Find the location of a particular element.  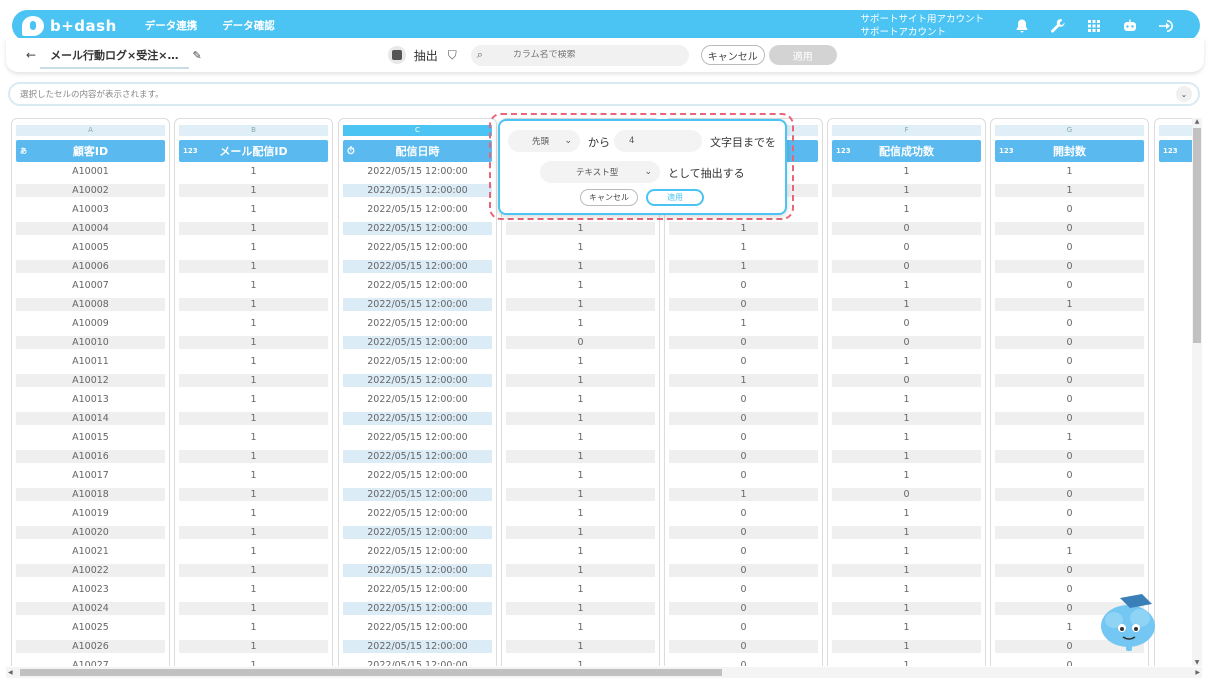

vertical-scrollbar: ▲ ▼ is located at coordinates (1197, 392).